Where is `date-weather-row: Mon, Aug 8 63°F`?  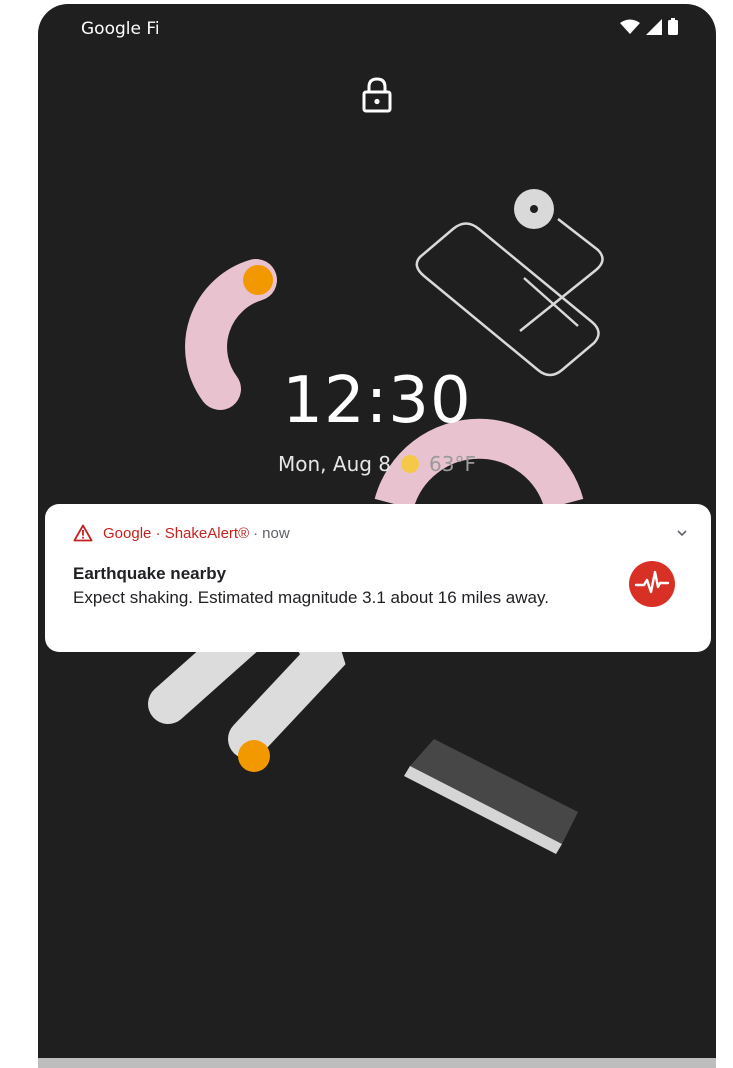
date-weather-row: Mon, Aug 8 63°F is located at coordinates (377, 464).